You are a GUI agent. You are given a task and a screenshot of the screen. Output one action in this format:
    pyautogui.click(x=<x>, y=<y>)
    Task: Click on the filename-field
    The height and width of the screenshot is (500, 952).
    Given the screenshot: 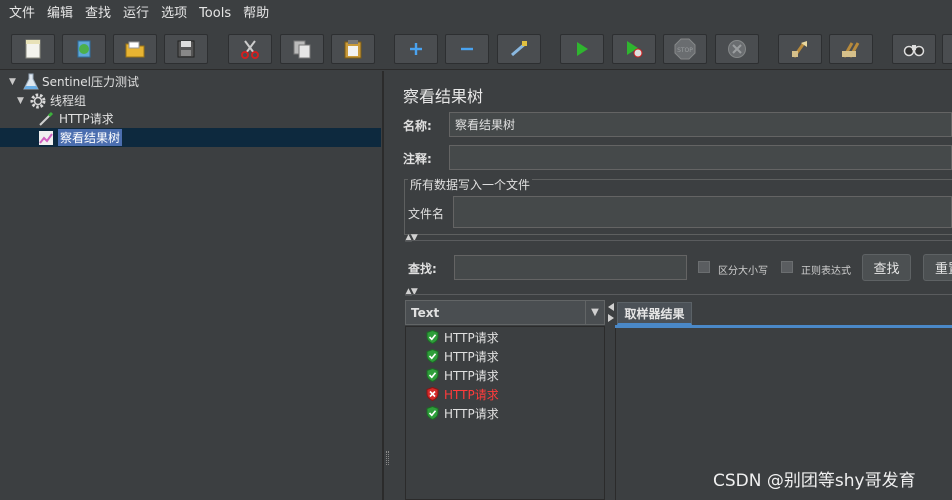 What is the action you would take?
    pyautogui.click(x=702, y=212)
    